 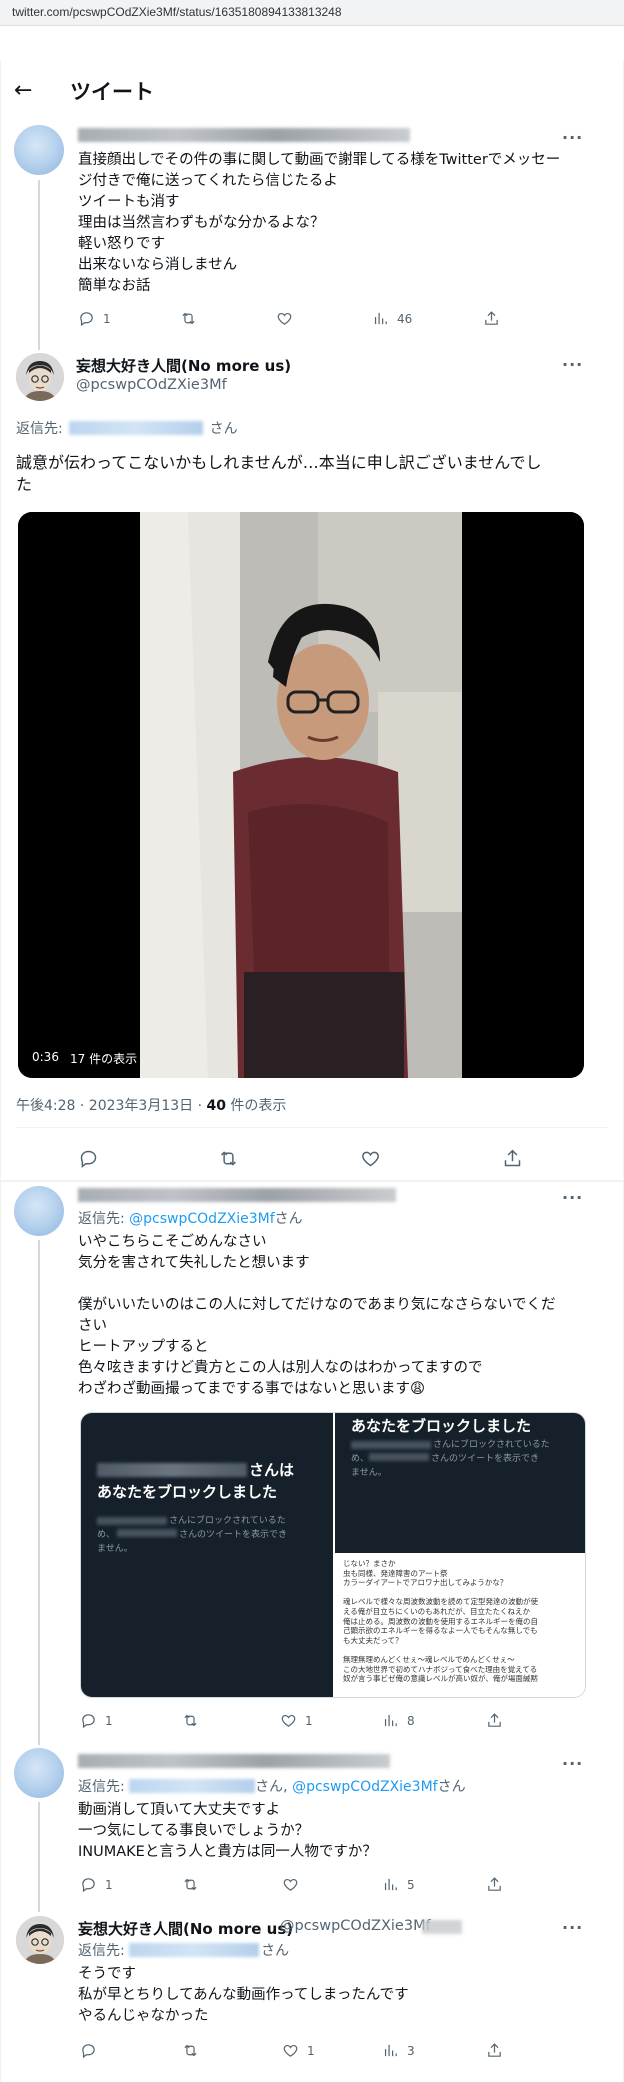 What do you see at coordinates (143, 2016) in the screenshot?
I see `tweet-line: やるんじゃなかった` at bounding box center [143, 2016].